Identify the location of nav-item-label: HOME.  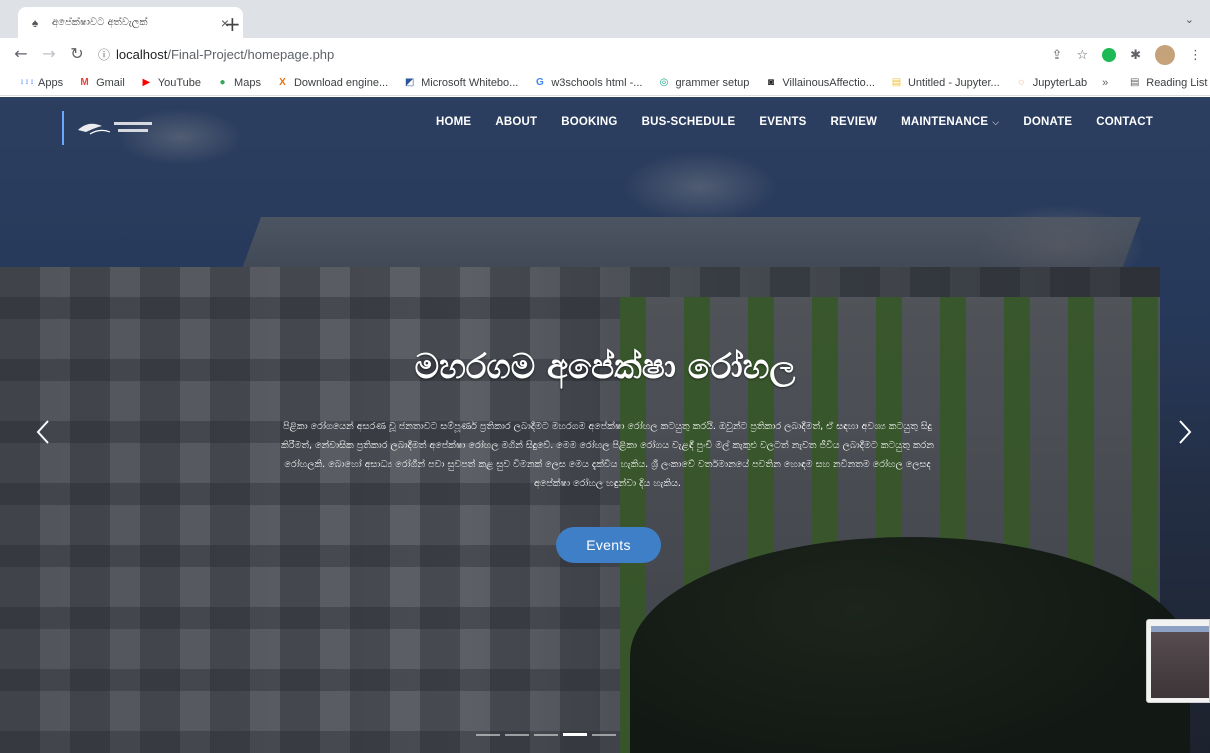
(454, 122).